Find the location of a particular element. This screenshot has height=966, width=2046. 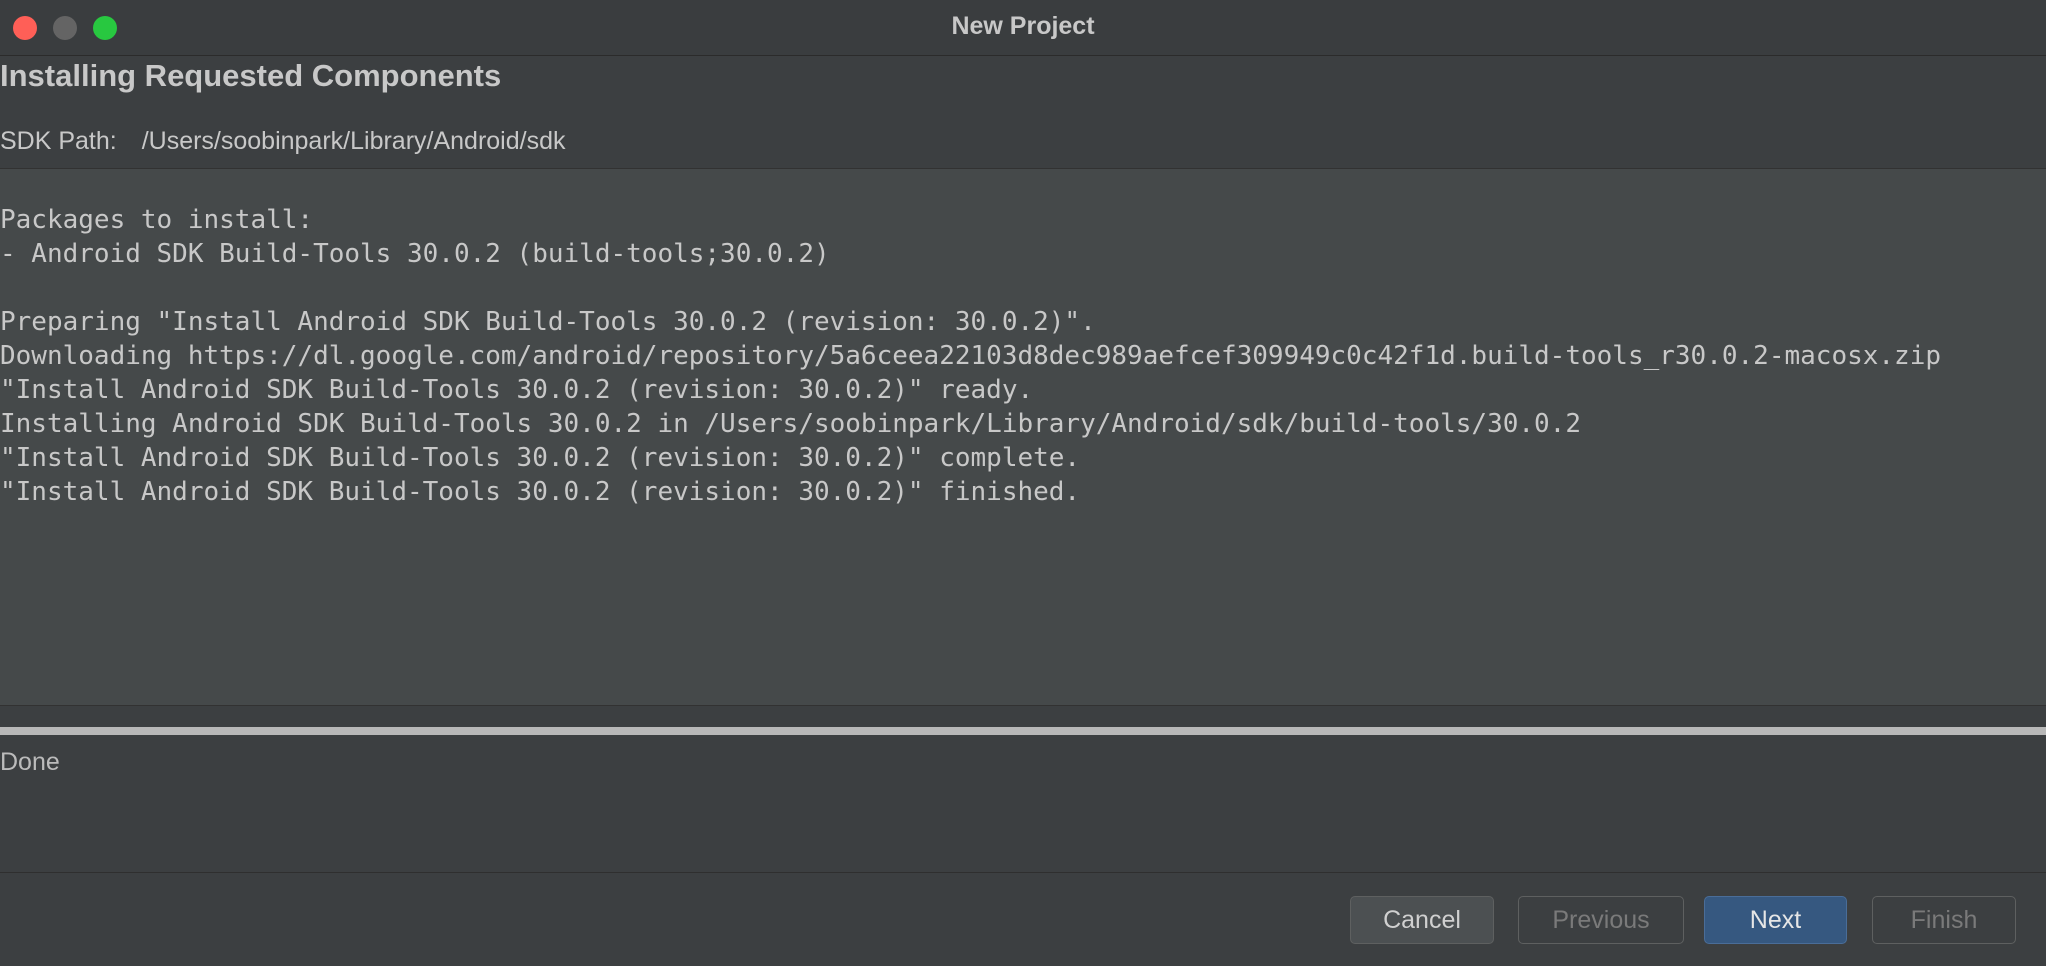

cancel-button: Cancel is located at coordinates (1422, 920).